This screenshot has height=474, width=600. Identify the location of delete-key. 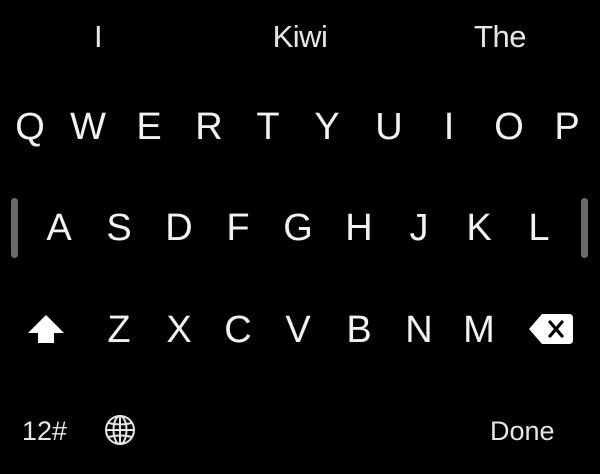
(551, 329).